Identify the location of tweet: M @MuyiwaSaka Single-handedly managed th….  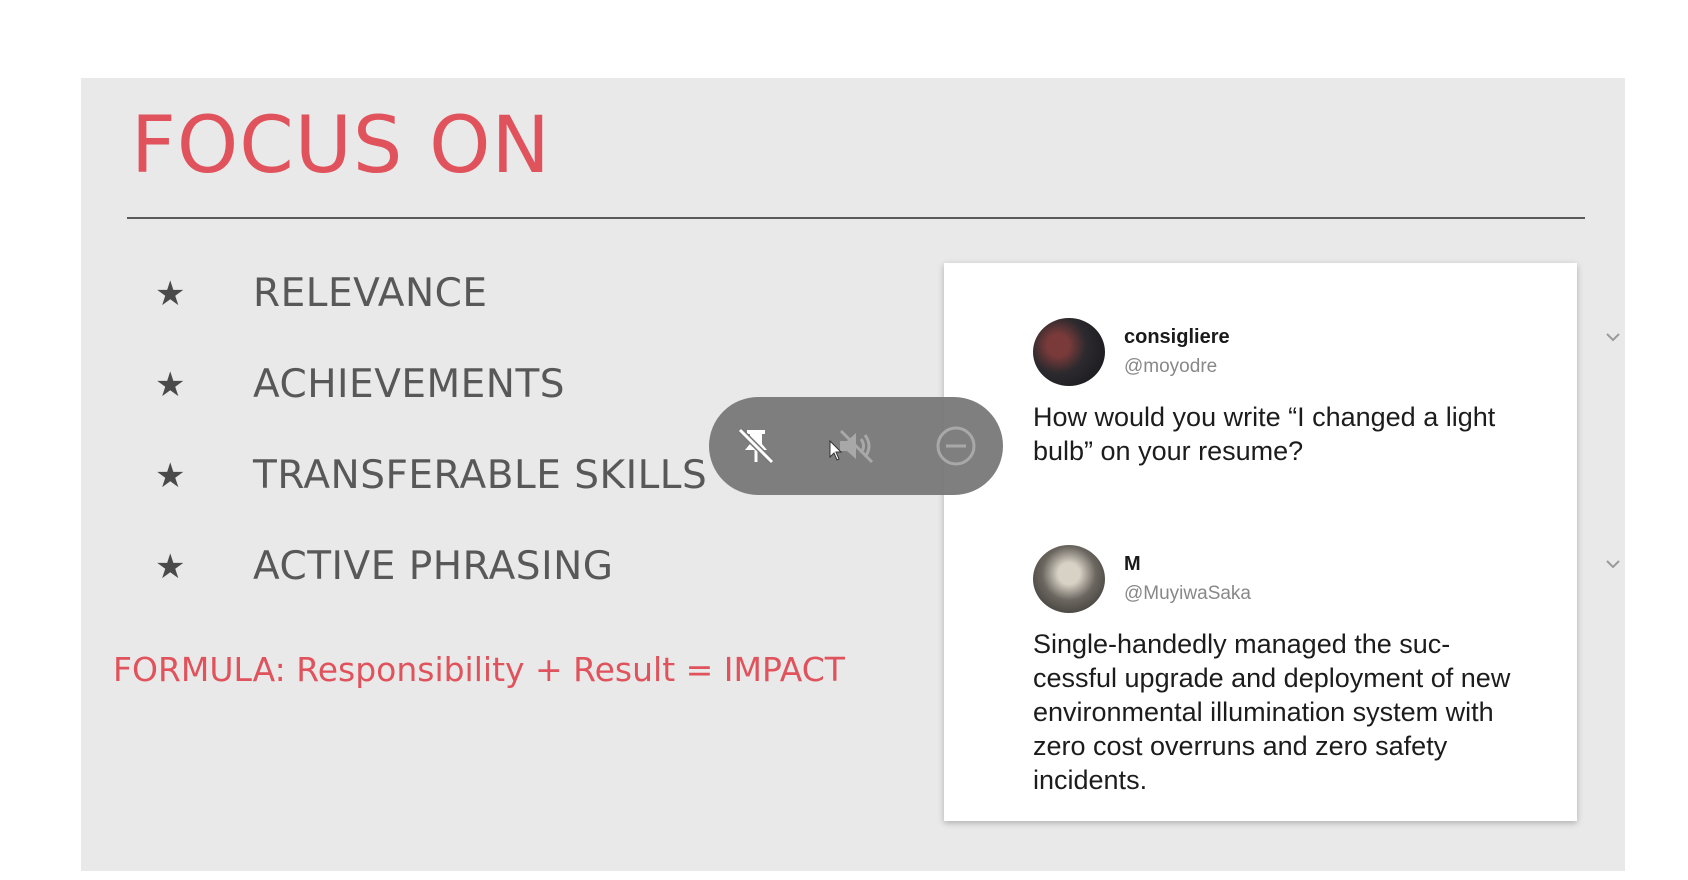
(1326, 671).